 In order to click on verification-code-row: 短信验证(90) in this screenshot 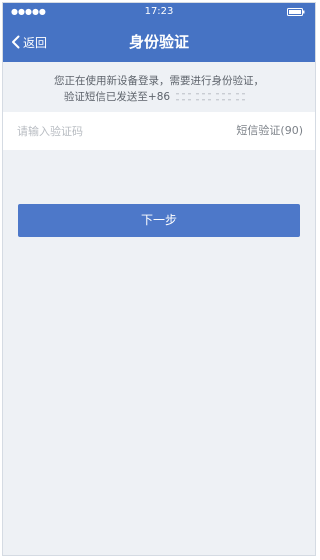, I will do `click(159, 131)`.